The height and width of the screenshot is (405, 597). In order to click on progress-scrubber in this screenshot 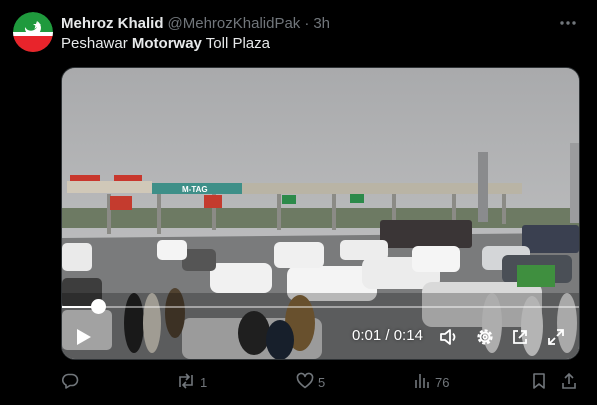, I will do `click(98, 306)`.